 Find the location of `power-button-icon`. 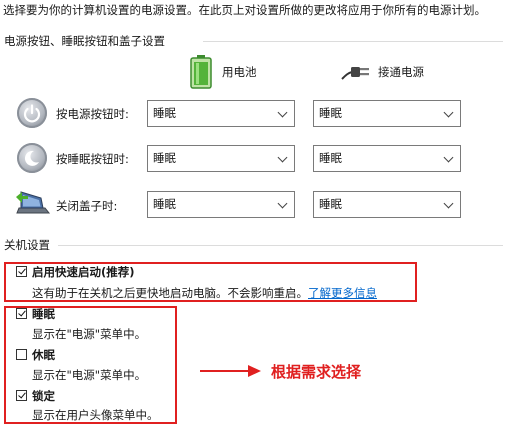

power-button-icon is located at coordinates (32, 113).